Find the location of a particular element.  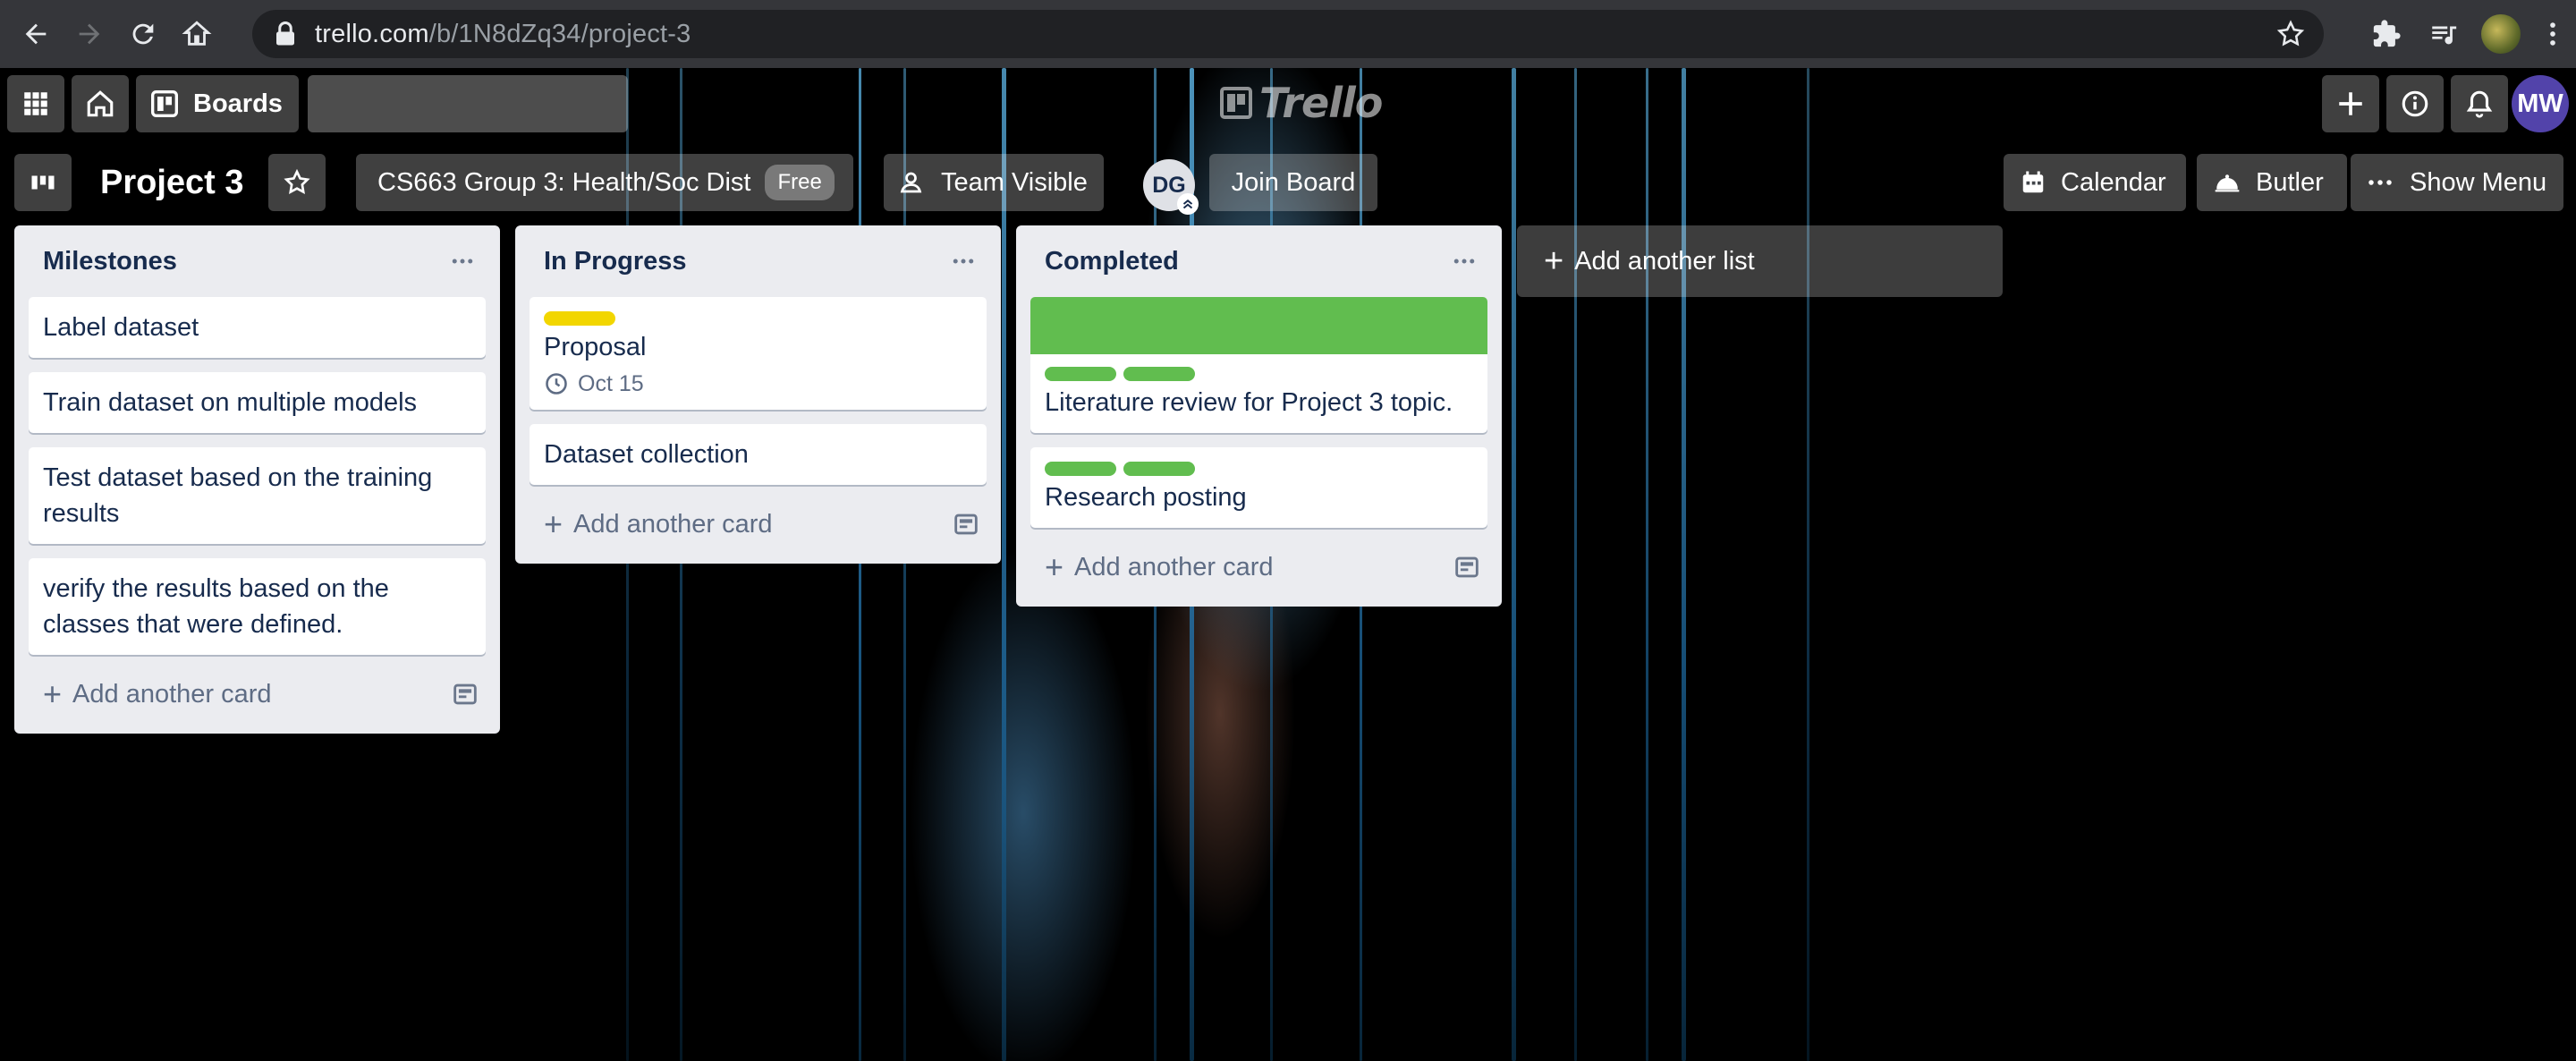

url-text: trello.com/b/1N8dZq34/project-3 is located at coordinates (503, 34).